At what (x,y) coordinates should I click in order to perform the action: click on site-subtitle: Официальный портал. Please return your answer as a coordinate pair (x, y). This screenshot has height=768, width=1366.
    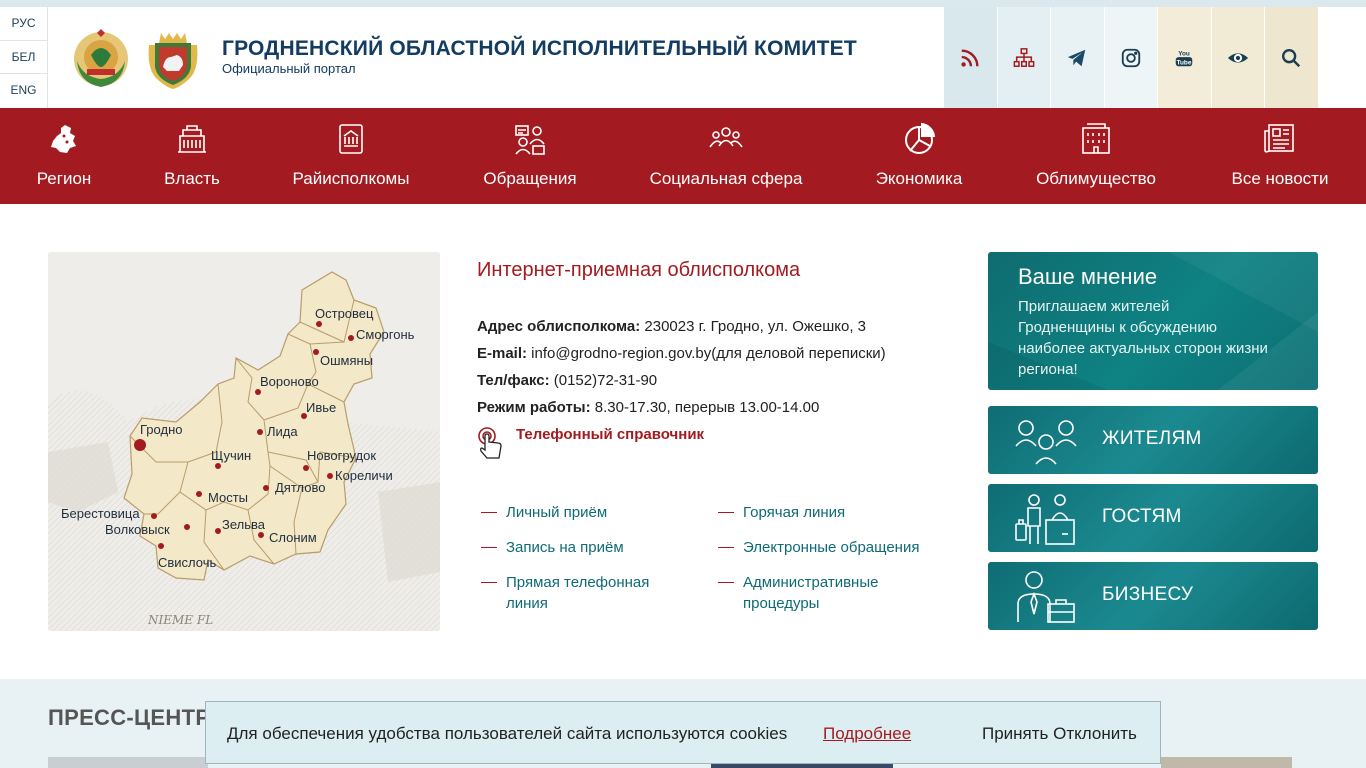
    Looking at the image, I should click on (289, 68).